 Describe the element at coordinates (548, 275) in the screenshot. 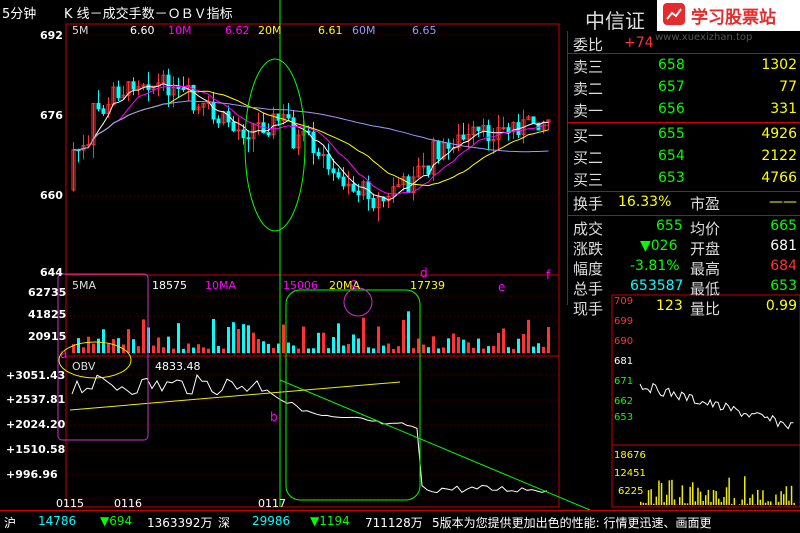

I see `annotation-f: f` at that location.